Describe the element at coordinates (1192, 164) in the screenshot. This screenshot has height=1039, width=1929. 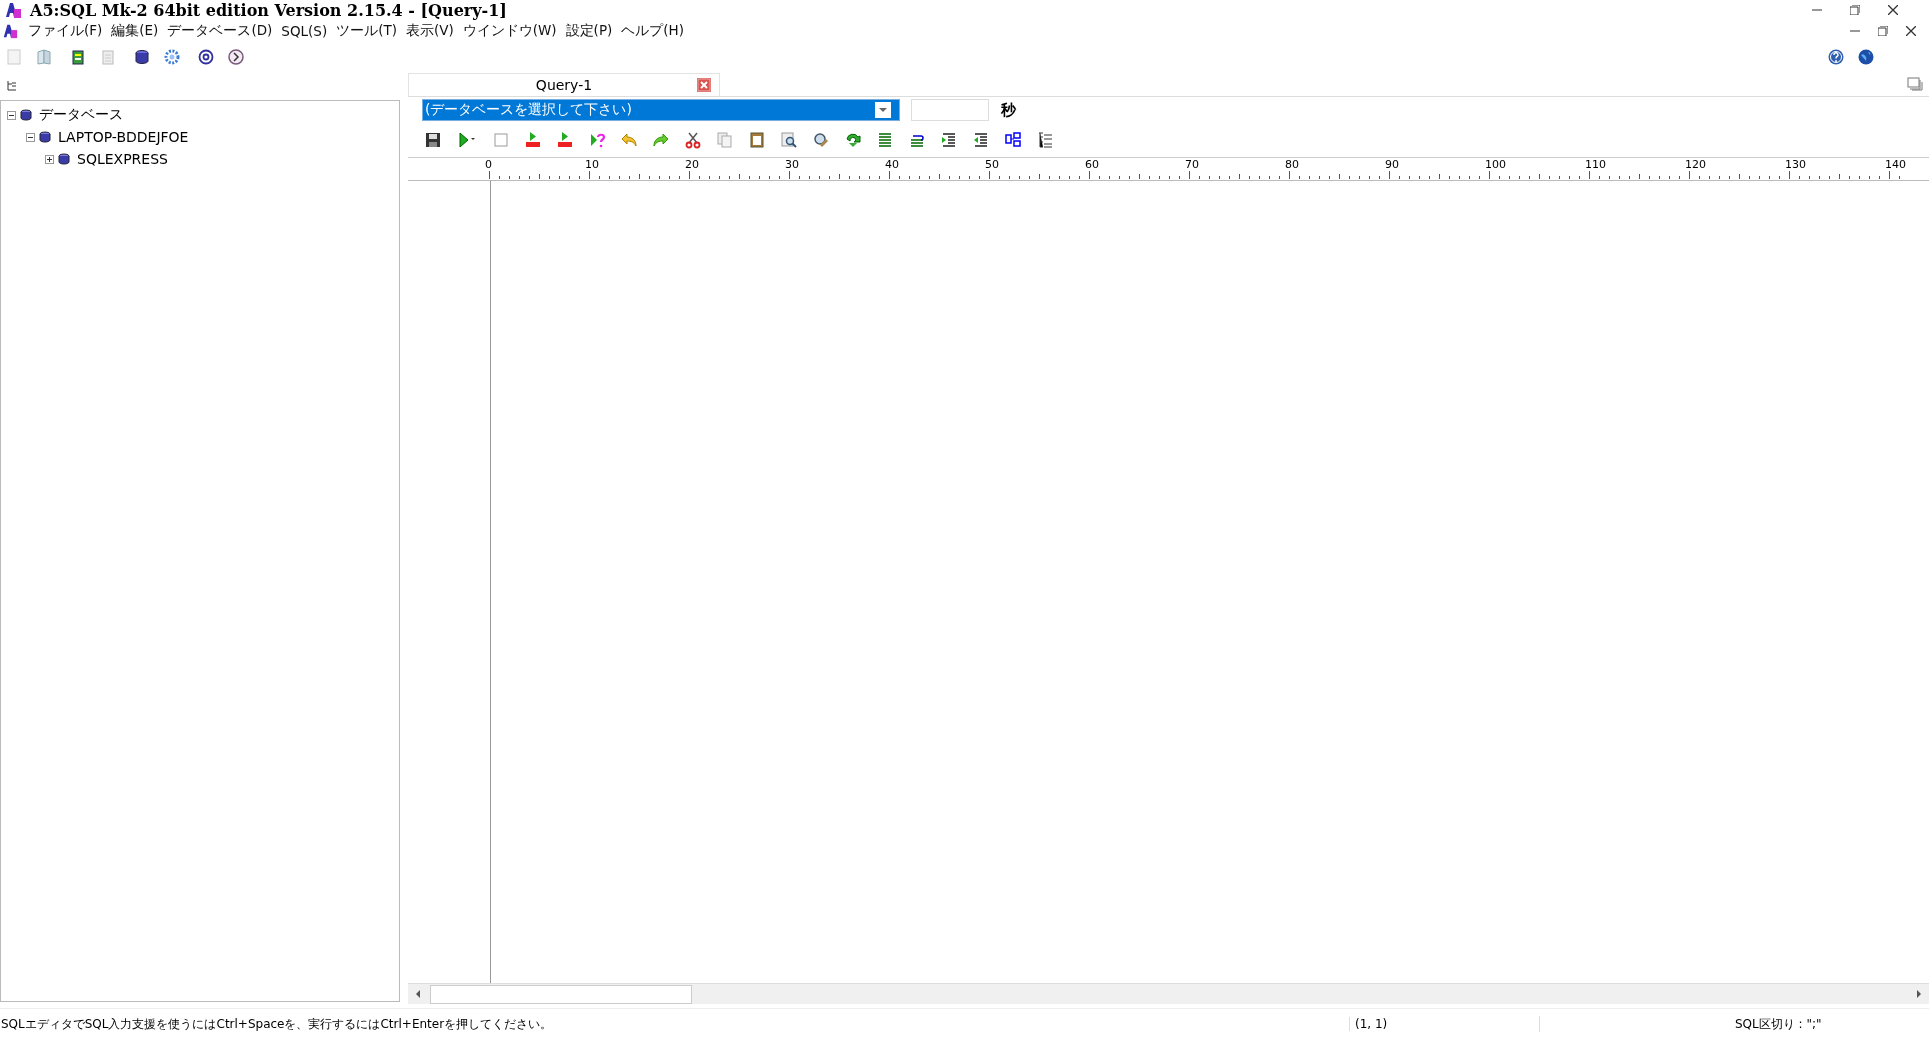
I see `ruler-label: 70` at that location.